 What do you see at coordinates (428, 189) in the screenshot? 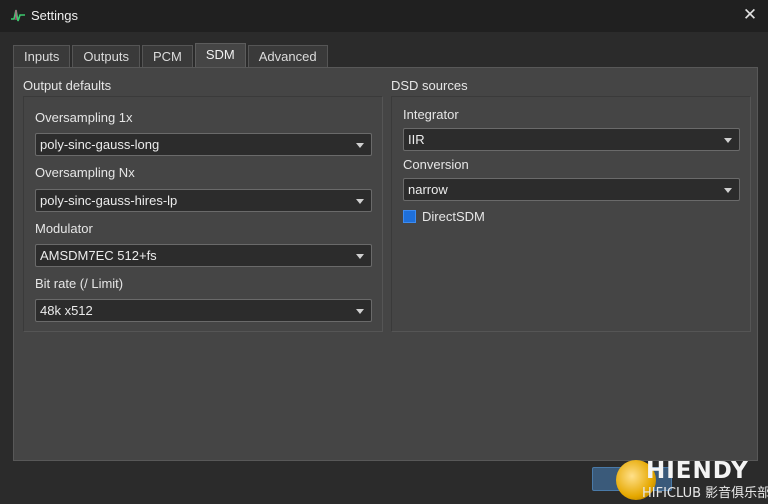
I see `conversion-value: narrow` at bounding box center [428, 189].